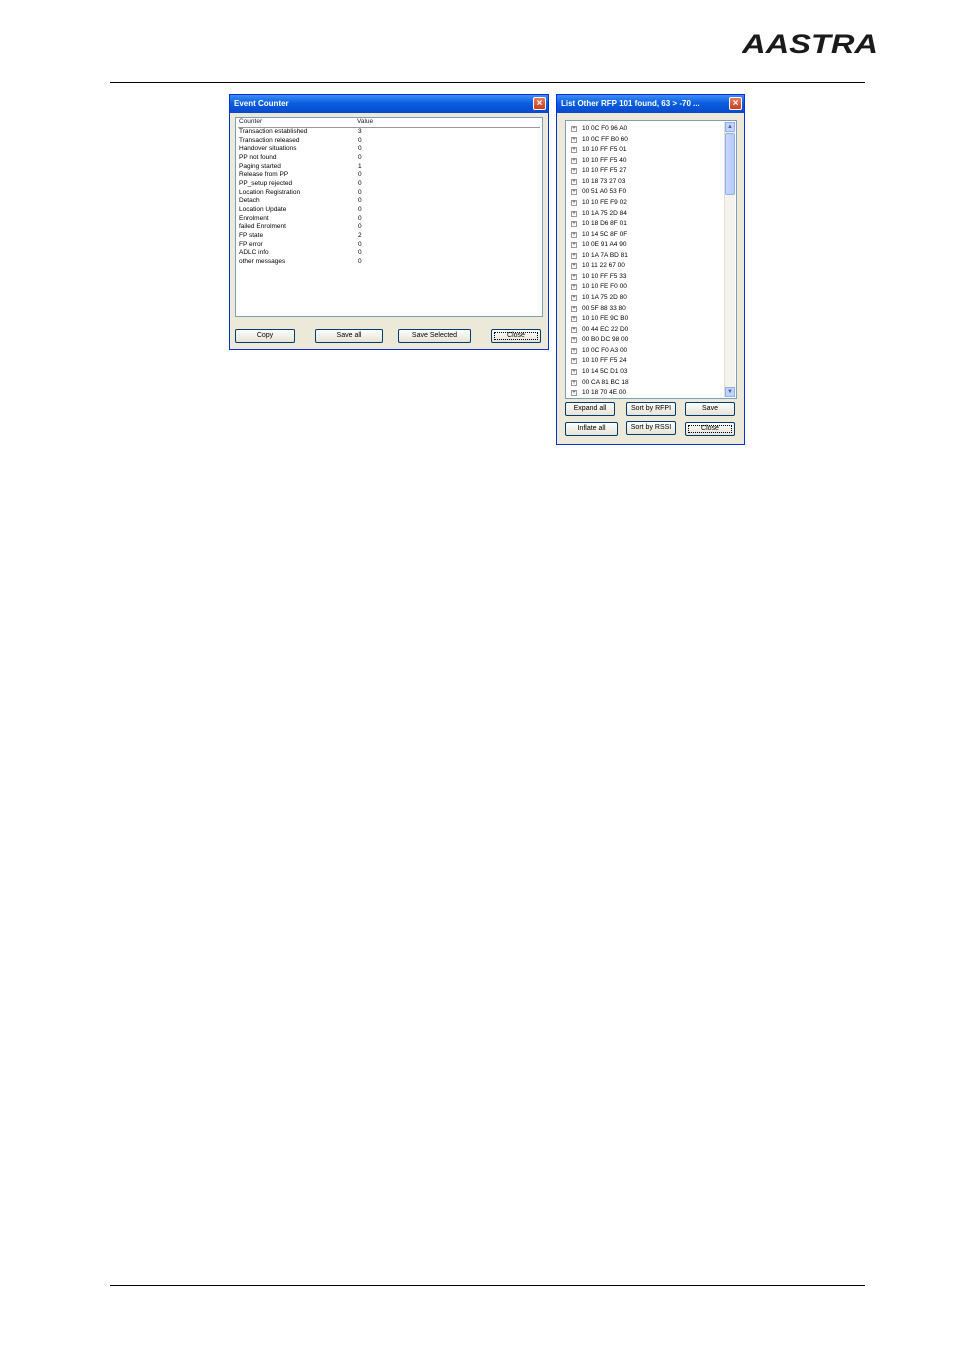  I want to click on counter-name: failed Enrolment, so click(262, 227).